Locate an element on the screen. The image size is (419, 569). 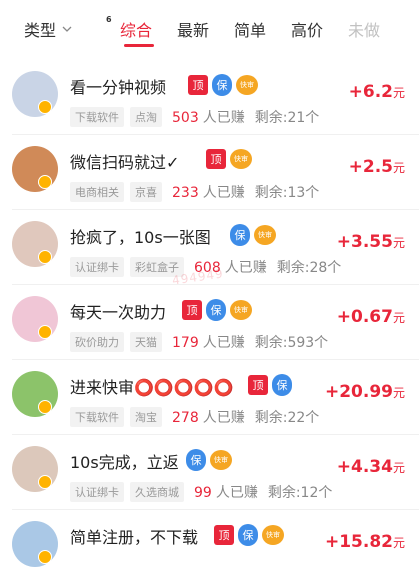
reward-amount: +20.99元 is located at coordinates (365, 392).